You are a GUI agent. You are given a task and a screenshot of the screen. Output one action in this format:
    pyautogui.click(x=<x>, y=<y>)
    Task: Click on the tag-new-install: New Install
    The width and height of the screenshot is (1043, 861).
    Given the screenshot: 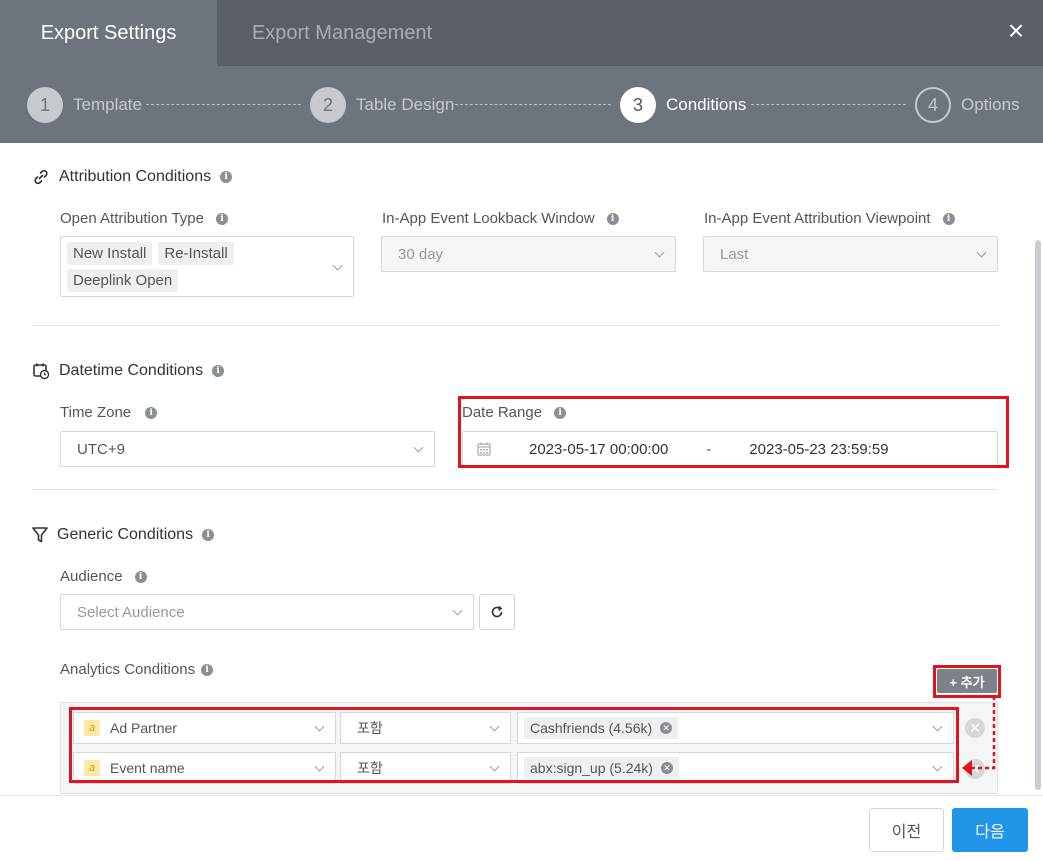 What is the action you would take?
    pyautogui.click(x=110, y=253)
    